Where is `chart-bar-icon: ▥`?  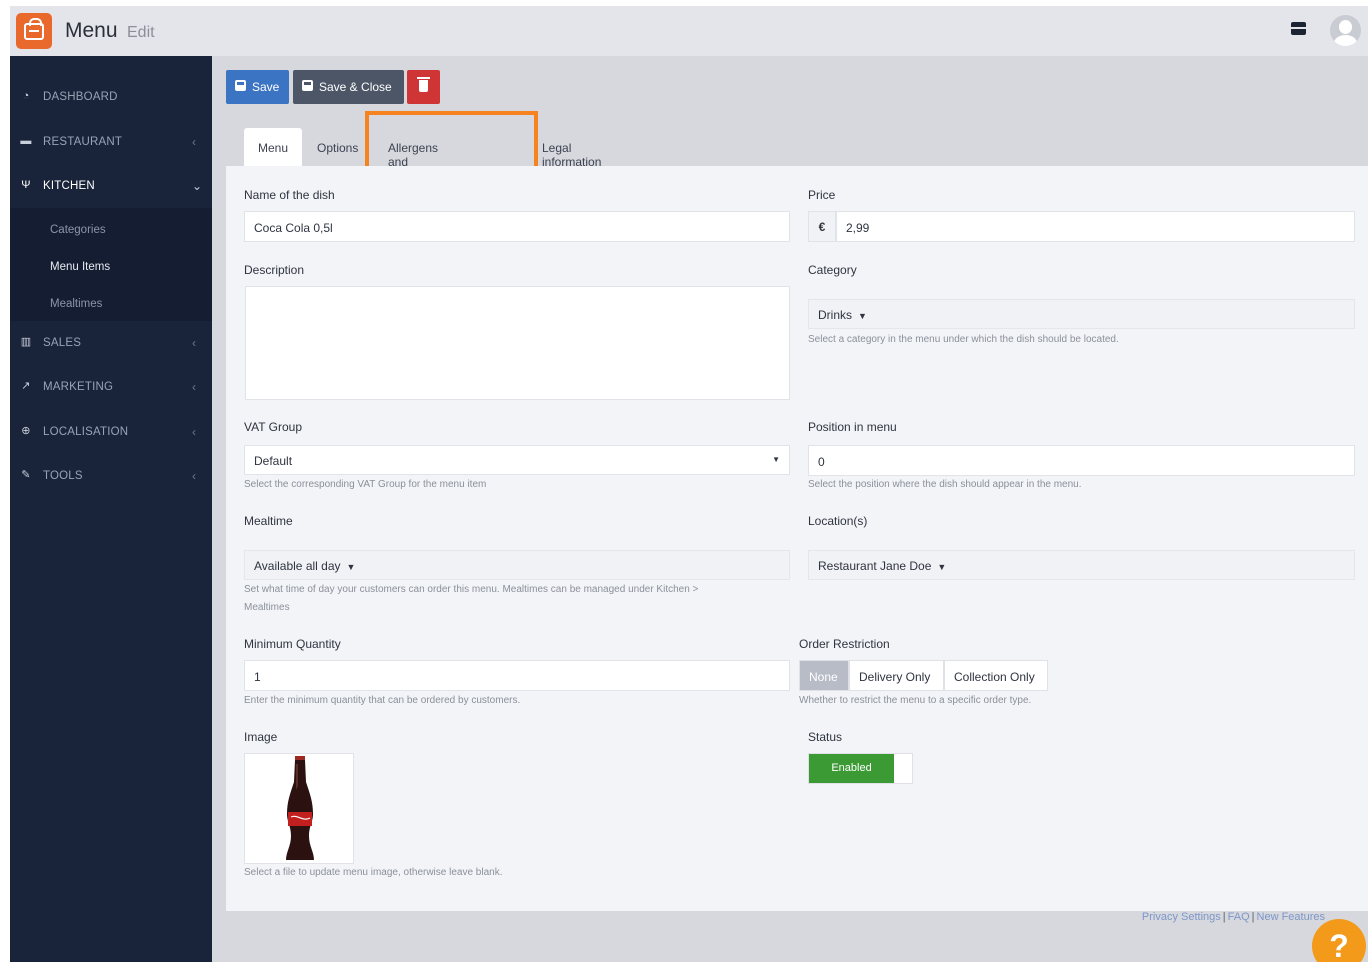 chart-bar-icon: ▥ is located at coordinates (26, 342).